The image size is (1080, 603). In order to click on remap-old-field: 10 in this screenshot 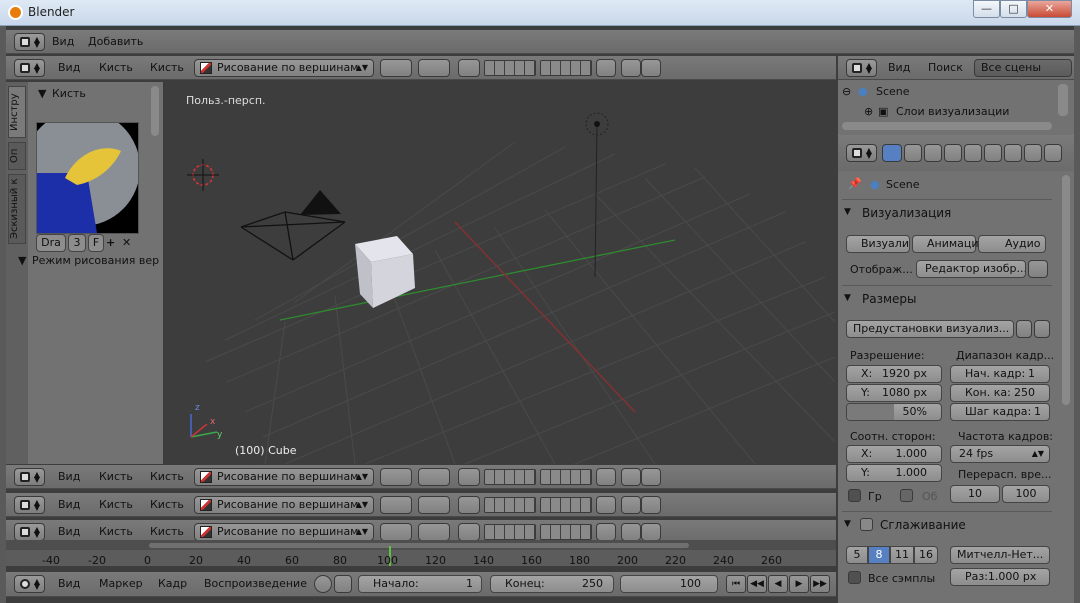, I will do `click(975, 494)`.